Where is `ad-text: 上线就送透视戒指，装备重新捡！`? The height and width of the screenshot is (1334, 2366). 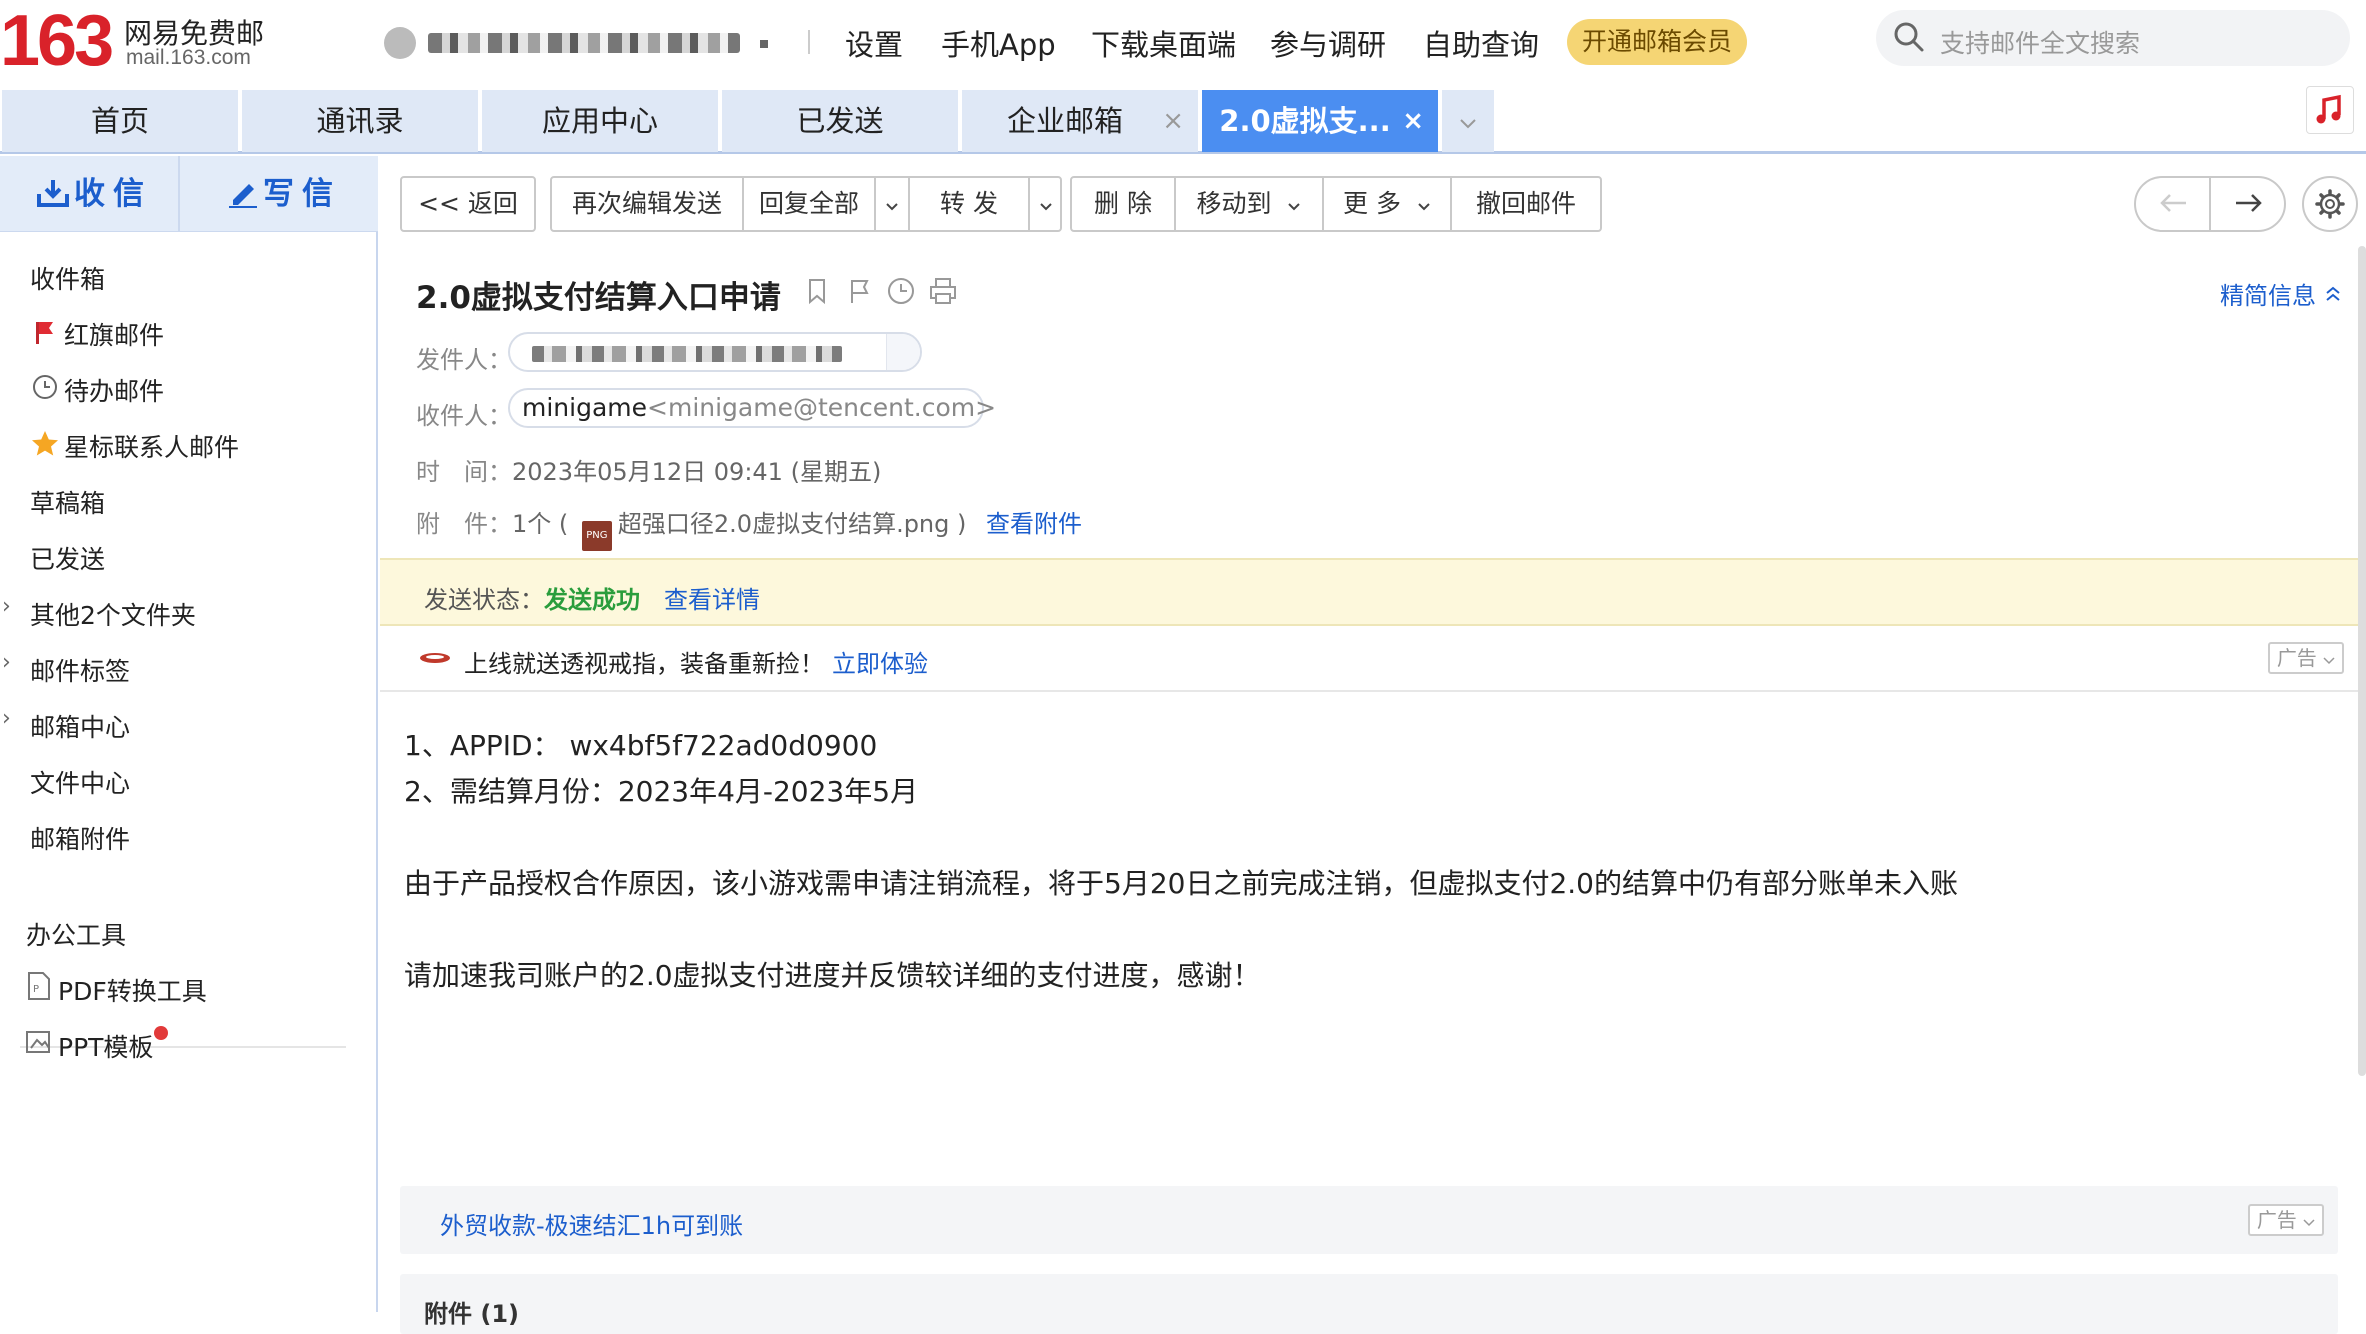
ad-text: 上线就送透视戒指，装备重新捡！ is located at coordinates (644, 664).